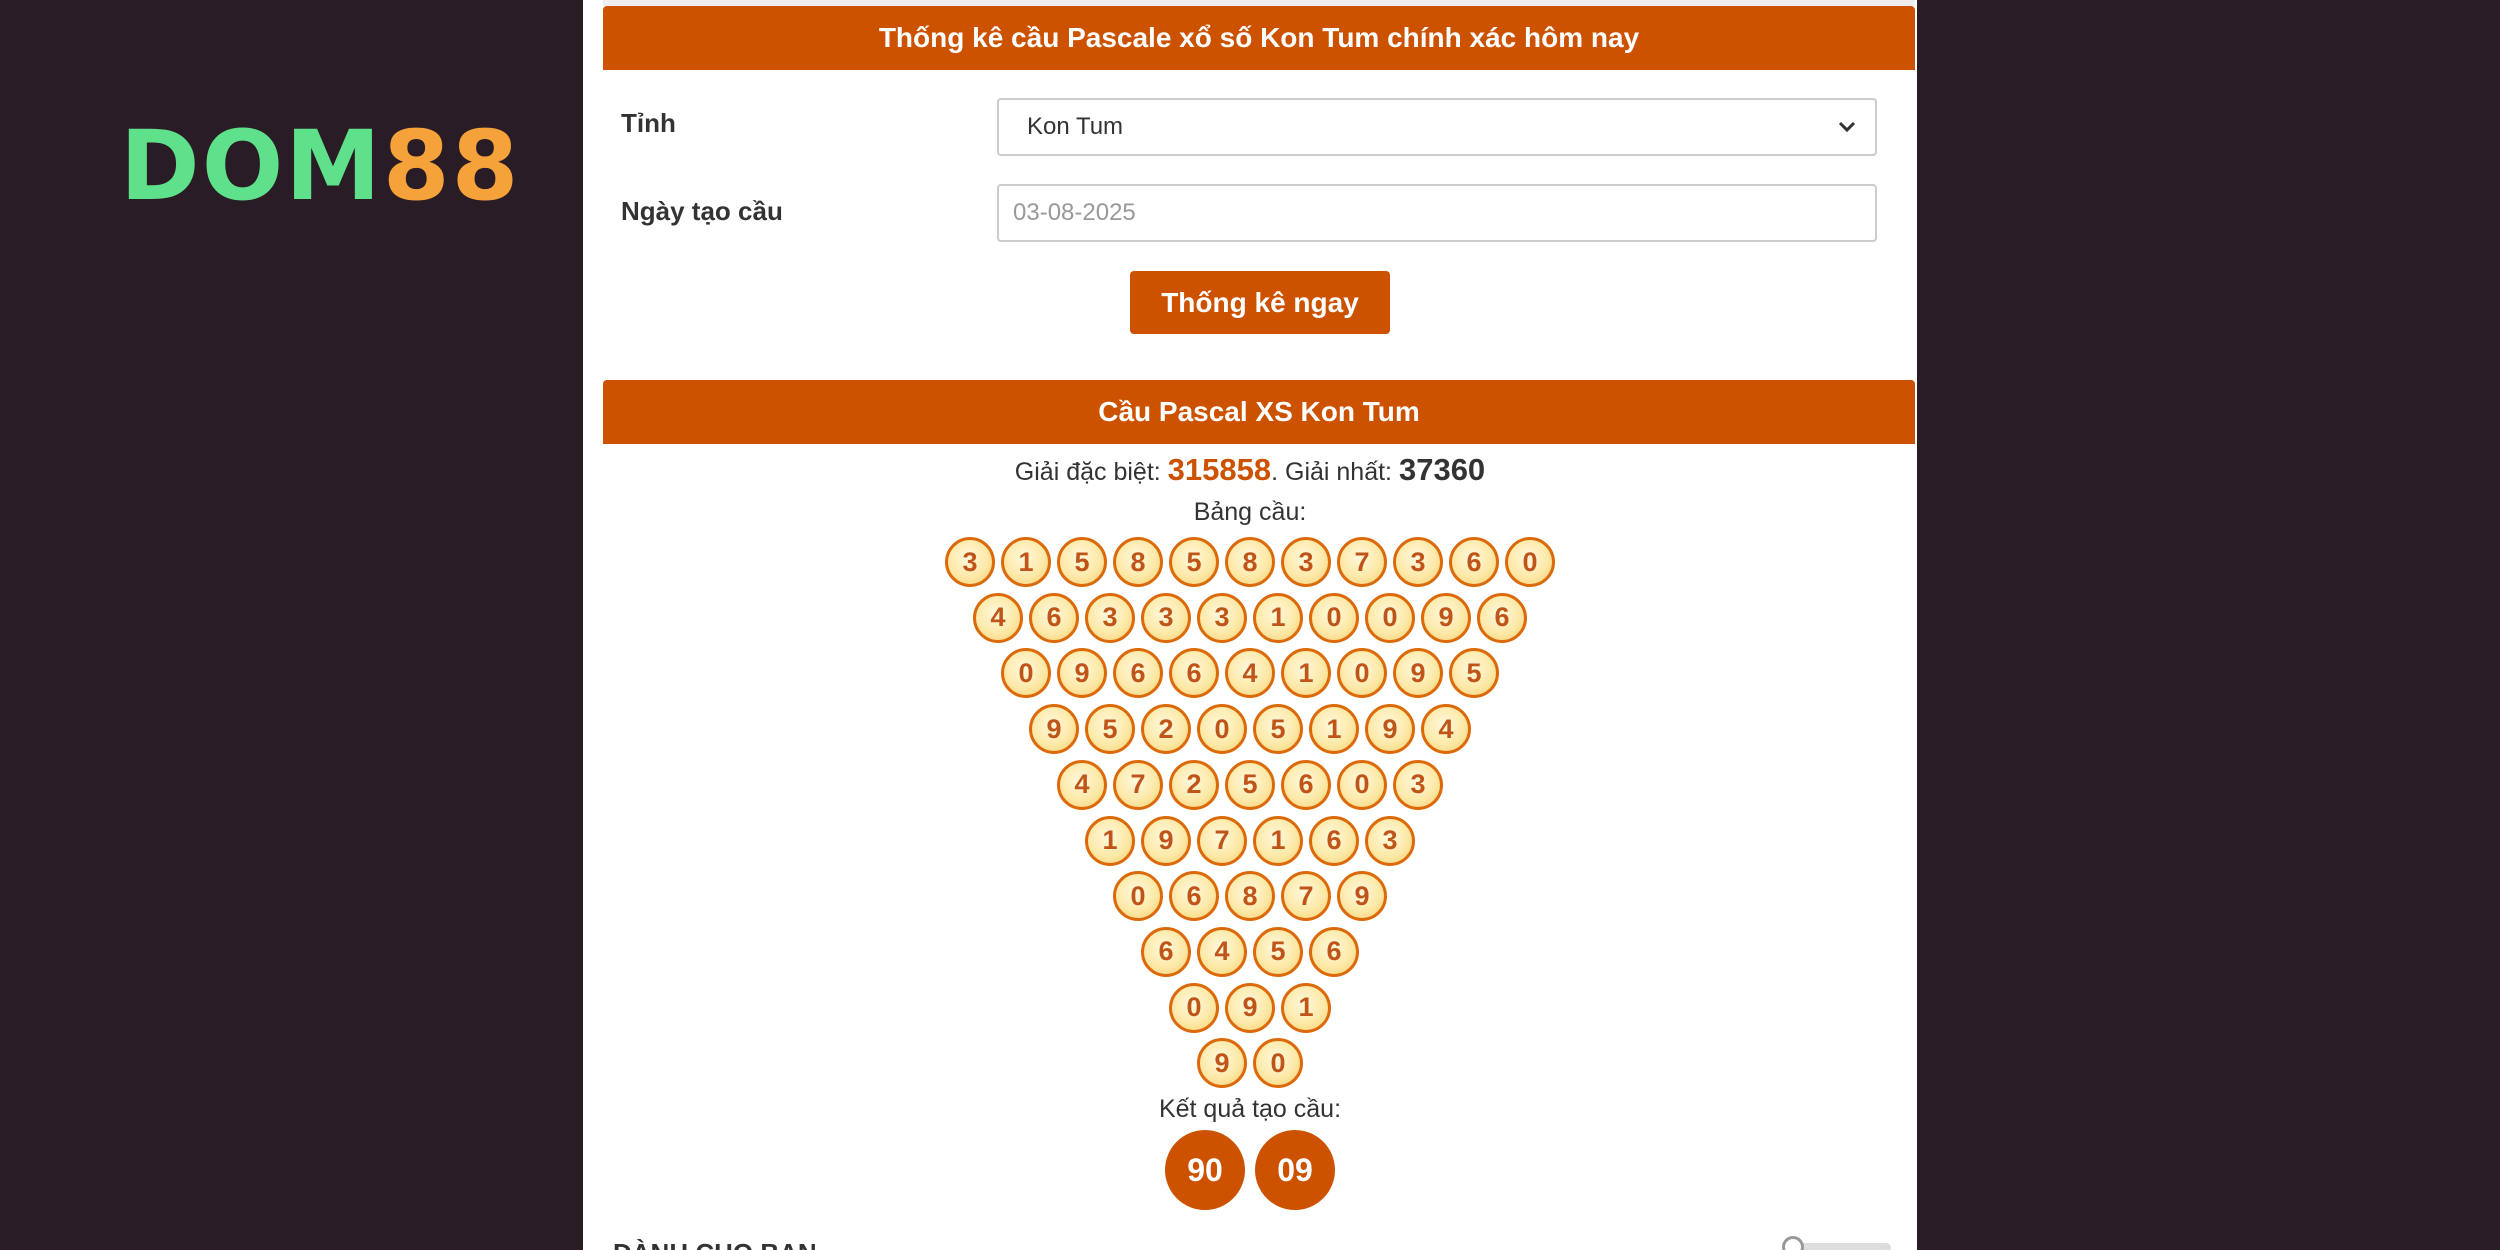 This screenshot has height=1250, width=2500. What do you see at coordinates (702, 211) in the screenshot?
I see `date-label: Ngày tạo cầu` at bounding box center [702, 211].